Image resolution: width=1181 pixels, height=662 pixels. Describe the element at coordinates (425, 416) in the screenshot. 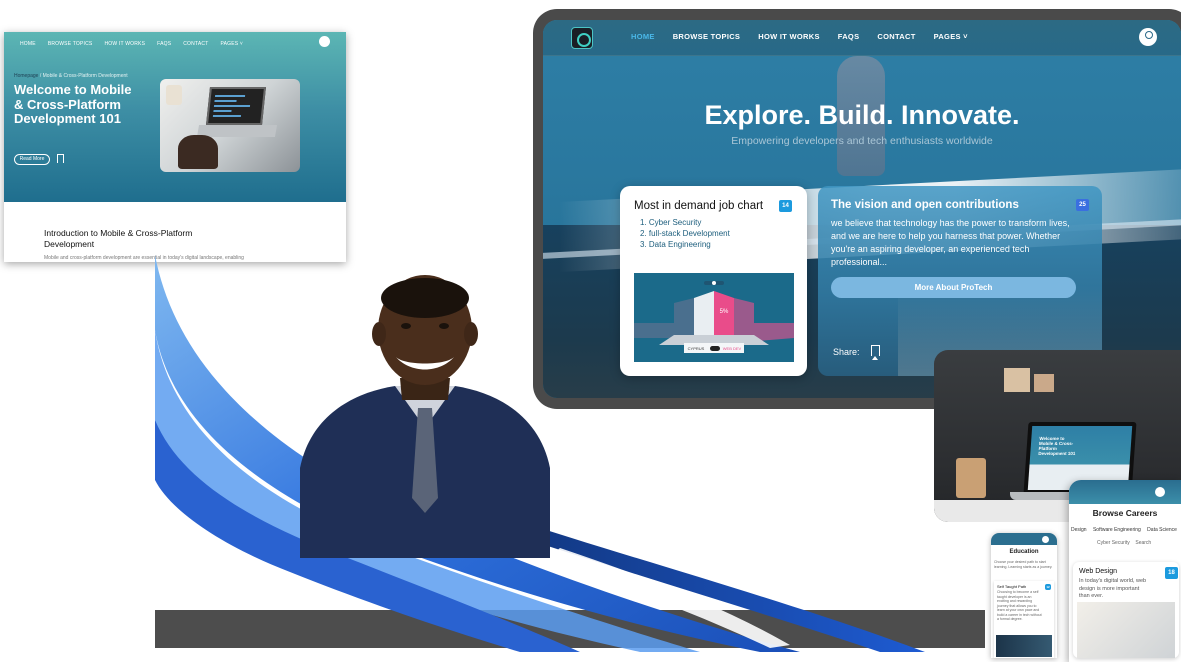

I see `presenter-photo` at that location.